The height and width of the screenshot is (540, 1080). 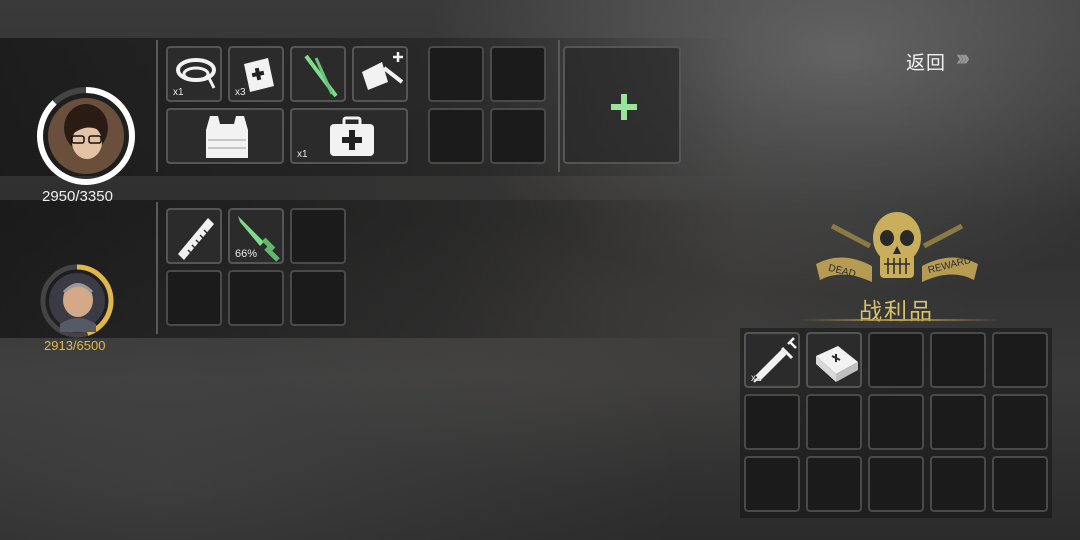 I want to click on character-2-hp: 2913/6500, so click(x=75, y=345).